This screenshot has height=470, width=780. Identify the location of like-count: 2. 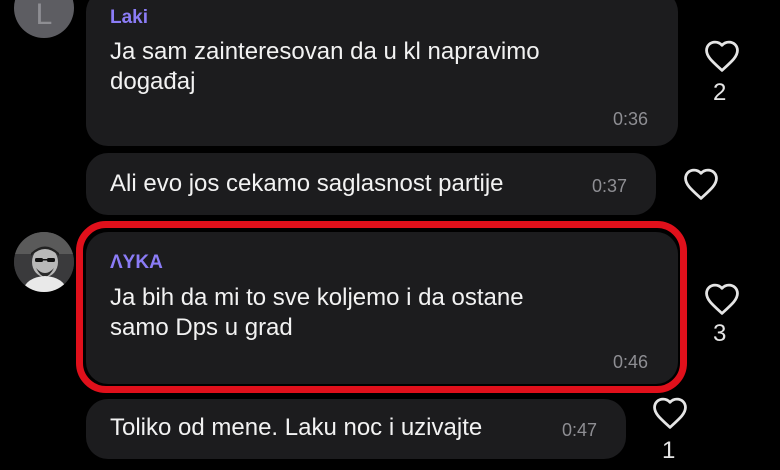
(720, 92).